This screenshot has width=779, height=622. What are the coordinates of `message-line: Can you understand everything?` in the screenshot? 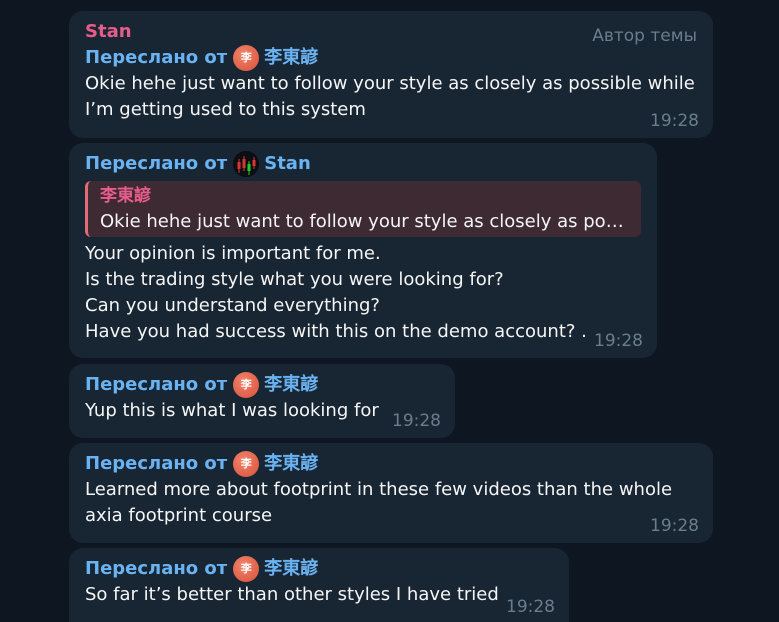 It's located at (232, 305).